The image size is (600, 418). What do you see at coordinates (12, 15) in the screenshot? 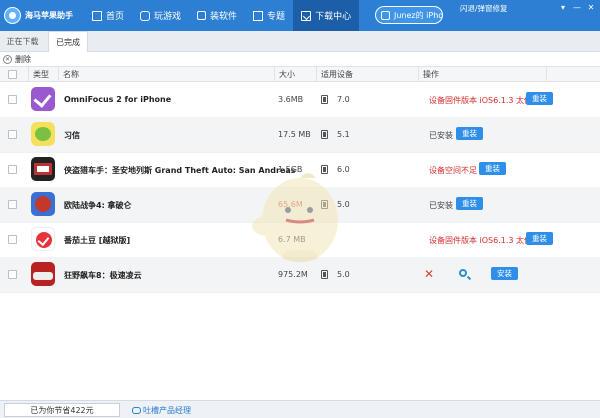
I see `app-logo-icon` at bounding box center [12, 15].